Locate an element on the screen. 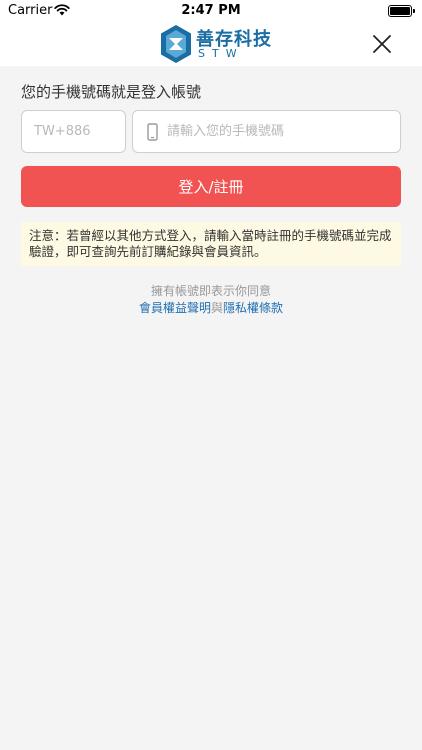 The height and width of the screenshot is (750, 422). brand-logo: 善存科技 STW is located at coordinates (220, 44).